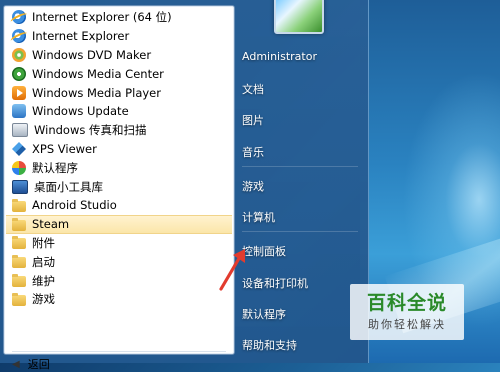 This screenshot has width=500, height=372. Describe the element at coordinates (20, 130) in the screenshot. I see `fax-scan-icon` at that location.